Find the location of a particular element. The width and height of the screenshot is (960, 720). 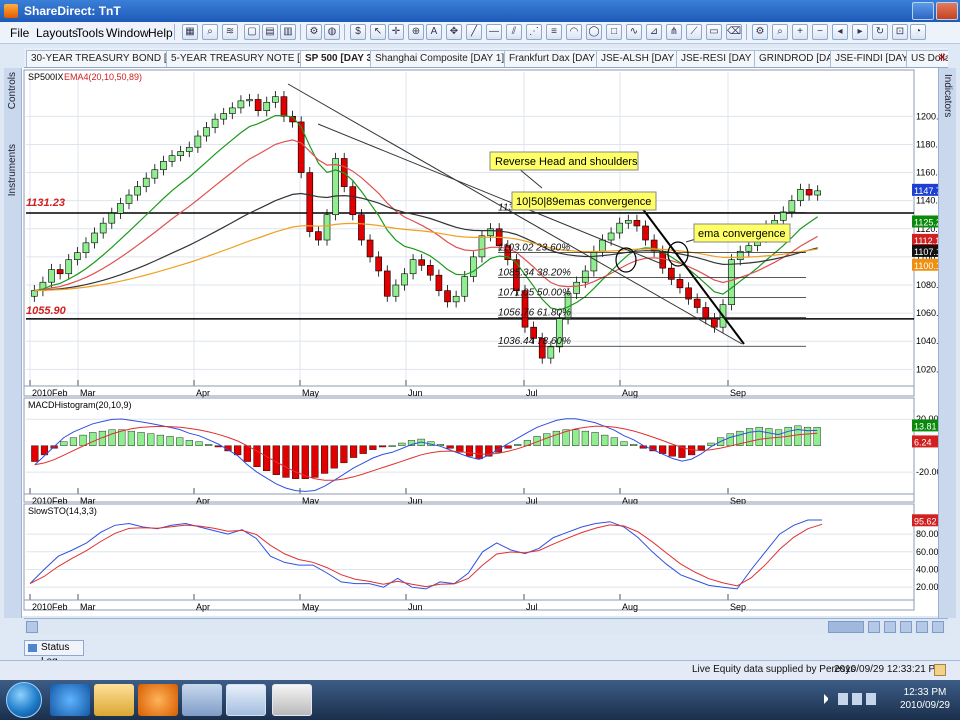

menu-help: Help is located at coordinates (160, 33).